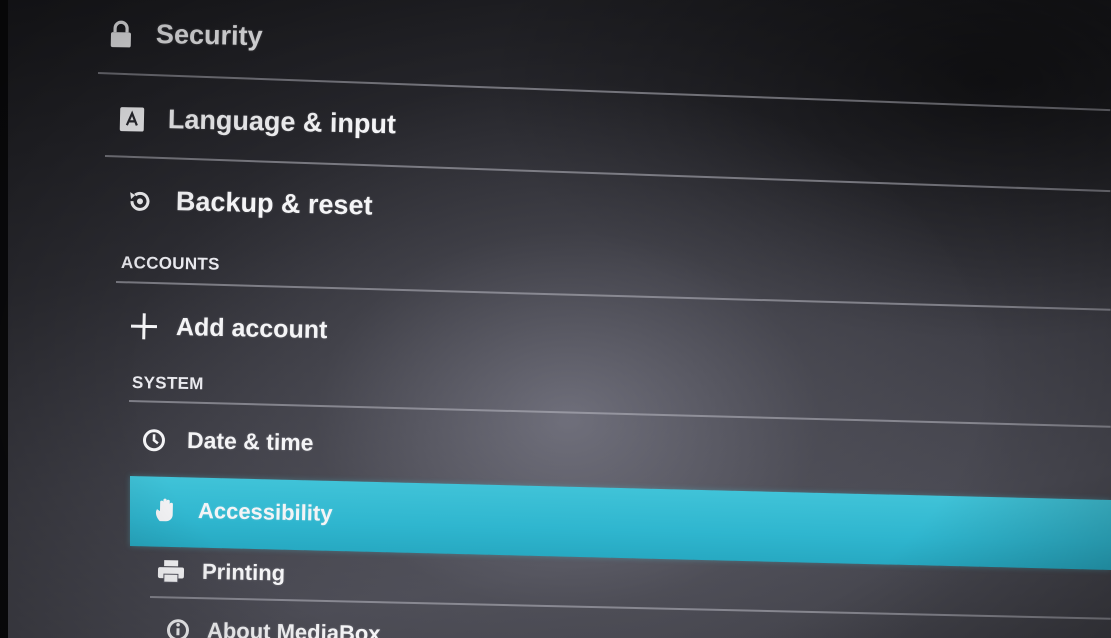 This screenshot has width=1111, height=638. I want to click on settings-item-backup-reset: Backup & reset, so click(249, 203).